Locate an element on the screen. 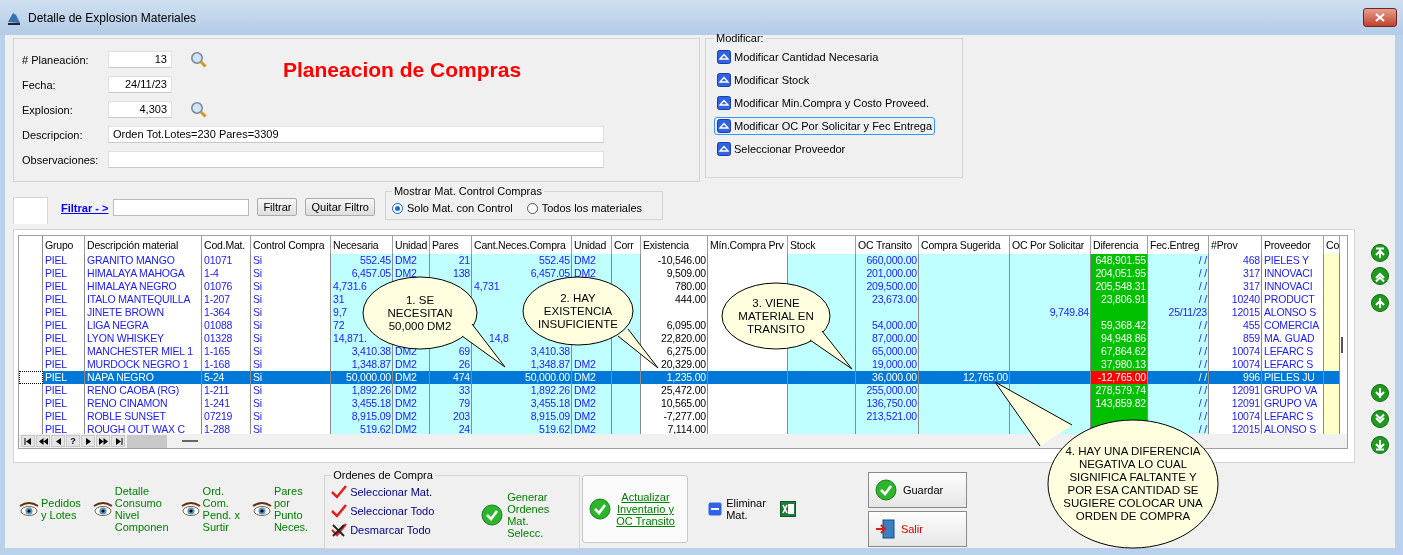 The width and height of the screenshot is (1403, 555). table-cell: JINETE BROWN is located at coordinates (143, 312).